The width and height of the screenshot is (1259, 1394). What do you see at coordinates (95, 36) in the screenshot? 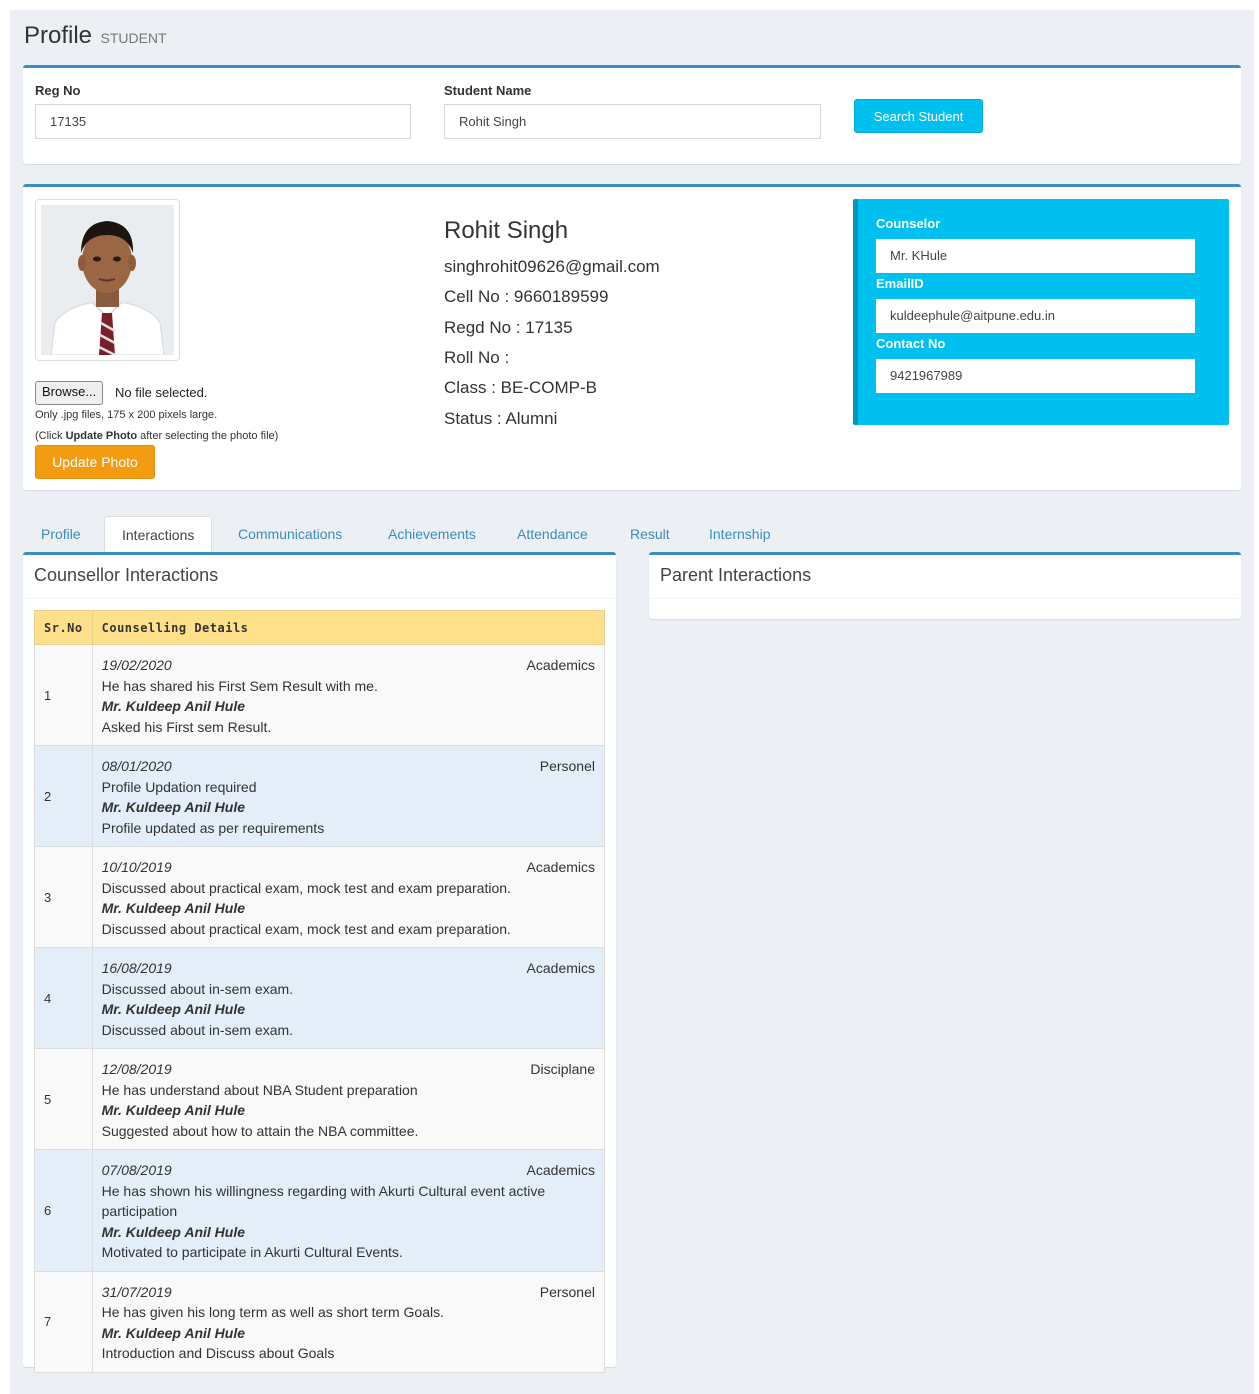
I see `page-header: Profile STUDENT` at bounding box center [95, 36].